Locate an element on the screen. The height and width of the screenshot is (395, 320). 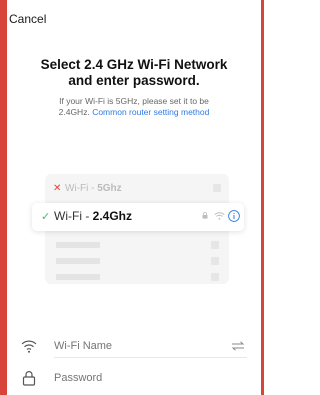
wifi-row-2-4ghz: ✓ Wi-Fi - 2.4Ghz is located at coordinates (138, 217).